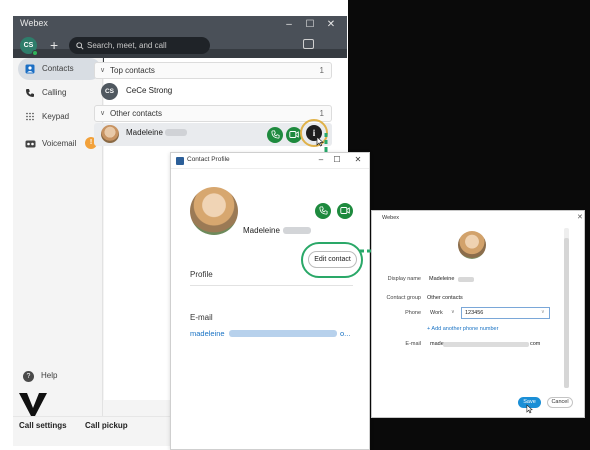 This screenshot has height=450, width=590. I want to click on webex-app-icon, so click(180, 161).